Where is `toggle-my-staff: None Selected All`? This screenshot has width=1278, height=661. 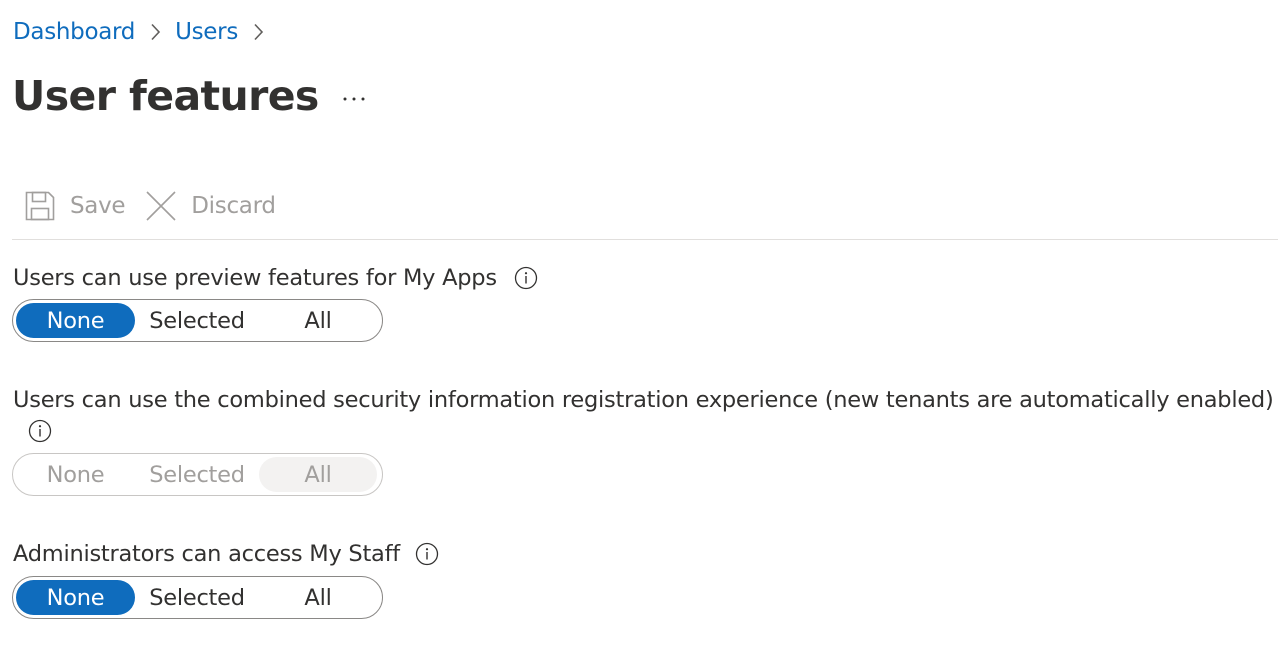
toggle-my-staff: None Selected All is located at coordinates (197, 597).